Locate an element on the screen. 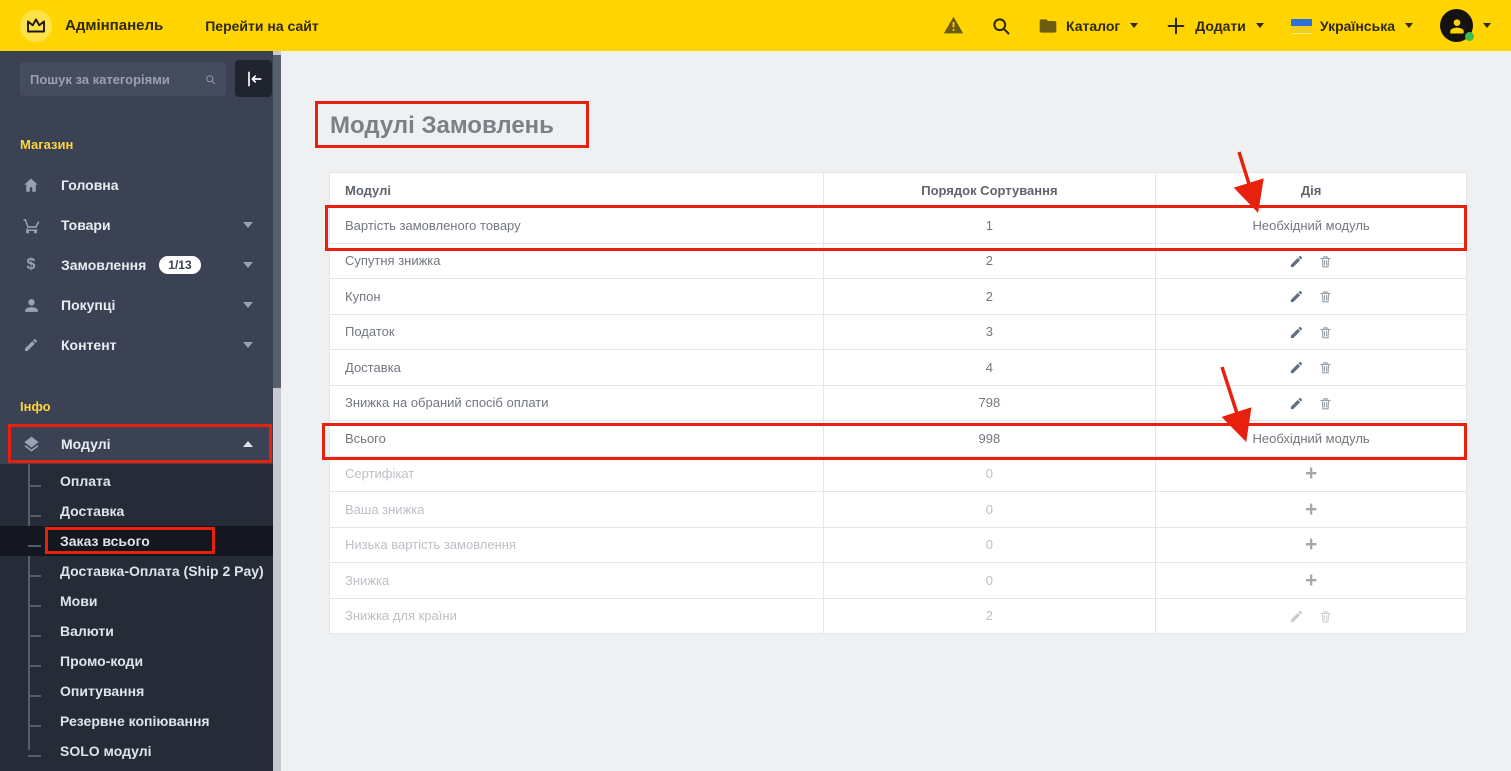 This screenshot has width=1511, height=771. submenu-item-ship2pay: Доставка-Оплата (Ship 2 Pay) is located at coordinates (136, 571).